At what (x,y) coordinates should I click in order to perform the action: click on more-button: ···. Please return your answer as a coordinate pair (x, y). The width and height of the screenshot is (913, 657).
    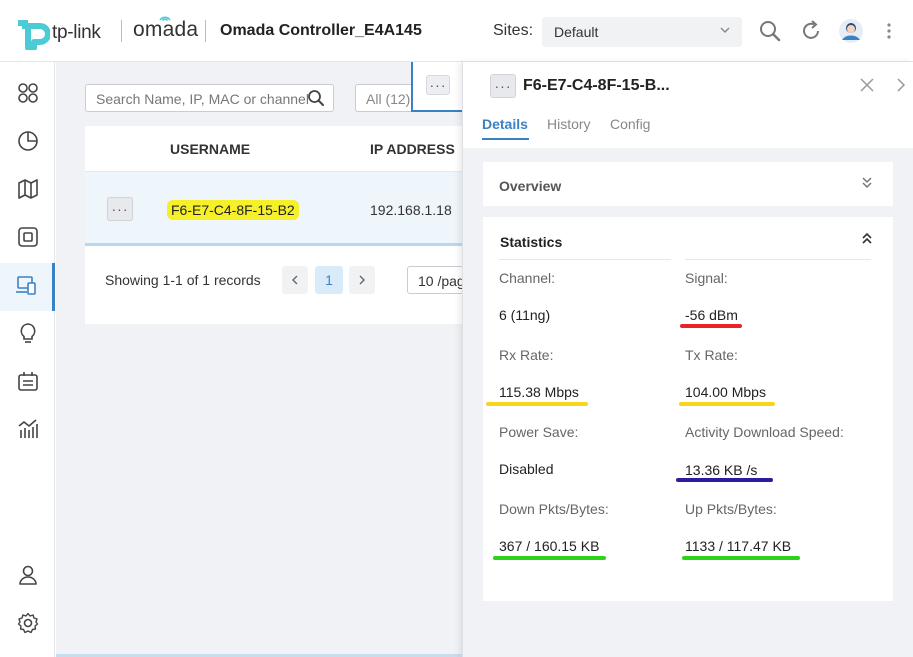
    Looking at the image, I should click on (438, 85).